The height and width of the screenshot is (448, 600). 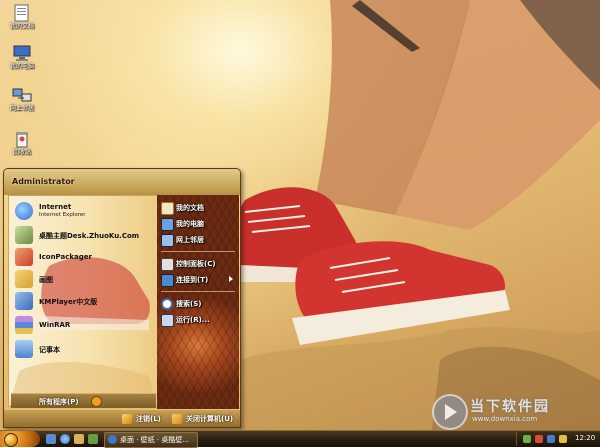 I want to click on antivirus-tray-icon, so click(x=539, y=439).